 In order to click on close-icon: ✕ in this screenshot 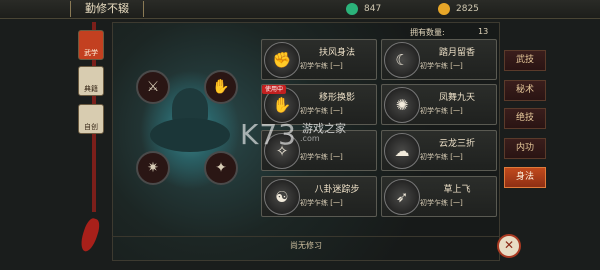, I will do `click(509, 245)`.